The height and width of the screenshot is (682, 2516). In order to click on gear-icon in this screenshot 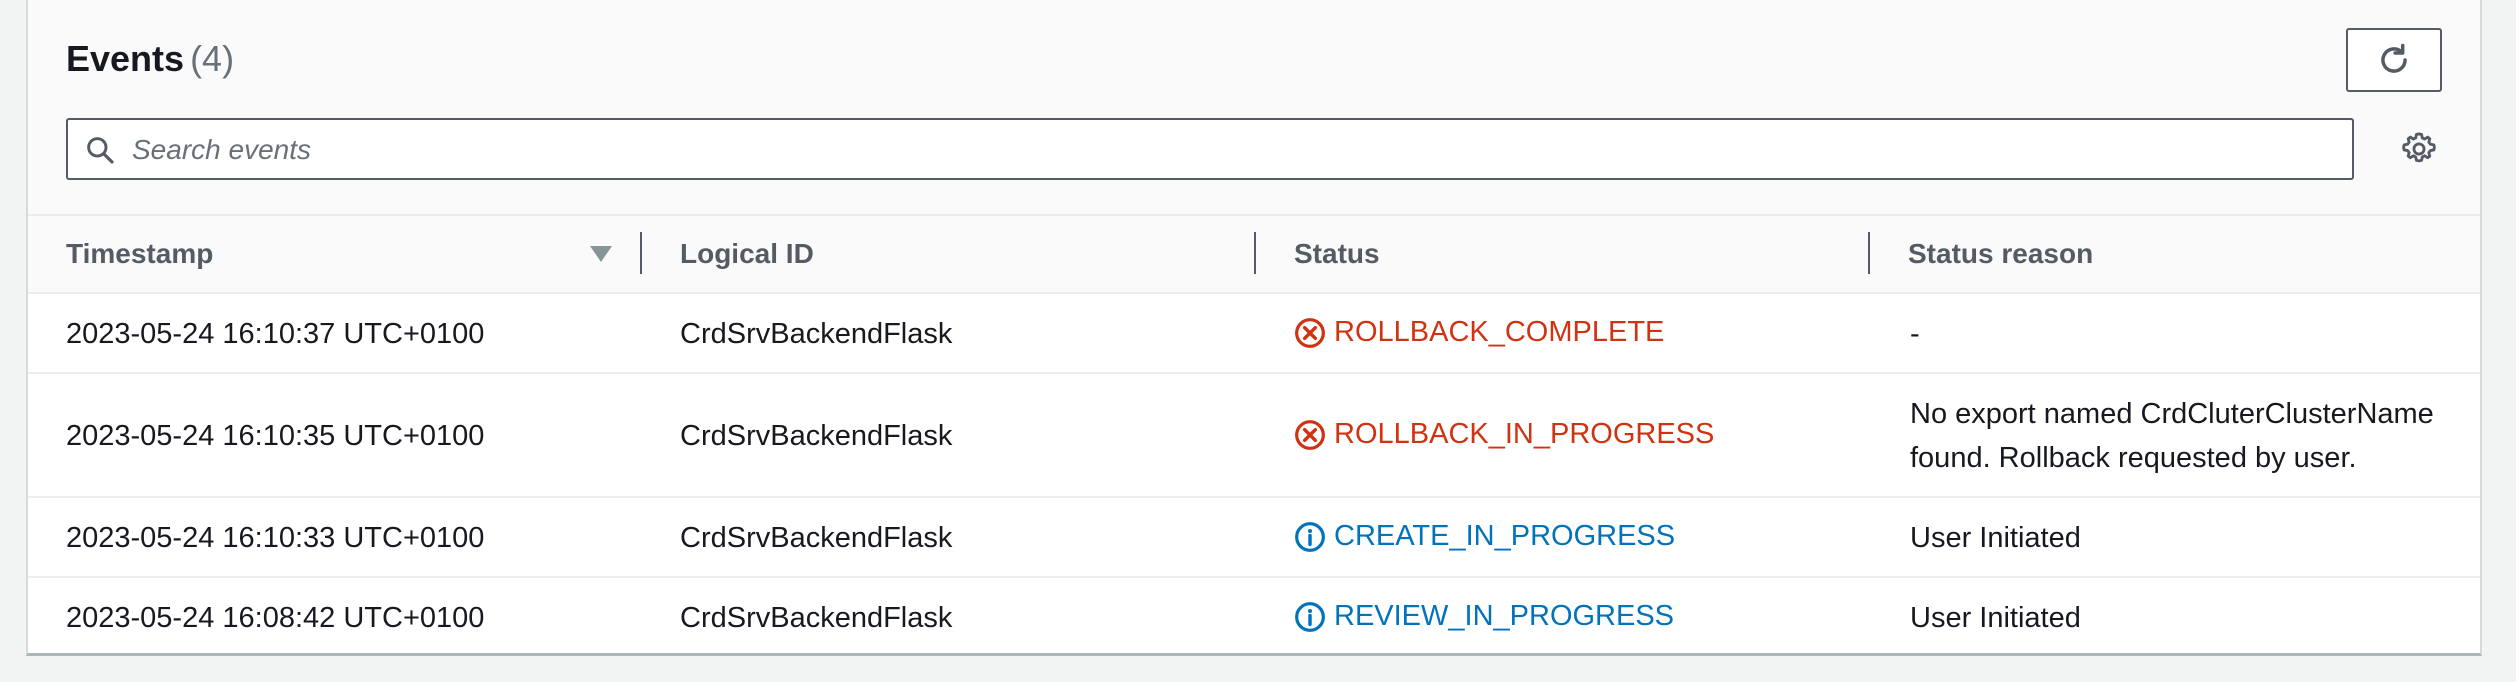, I will do `click(2419, 147)`.